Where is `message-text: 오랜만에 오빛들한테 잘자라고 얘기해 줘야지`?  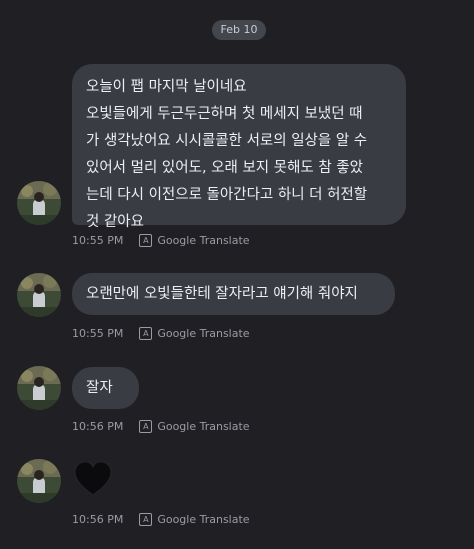 message-text: 오랜만에 오빛들한테 잘자라고 얘기해 줘야지 is located at coordinates (222, 294).